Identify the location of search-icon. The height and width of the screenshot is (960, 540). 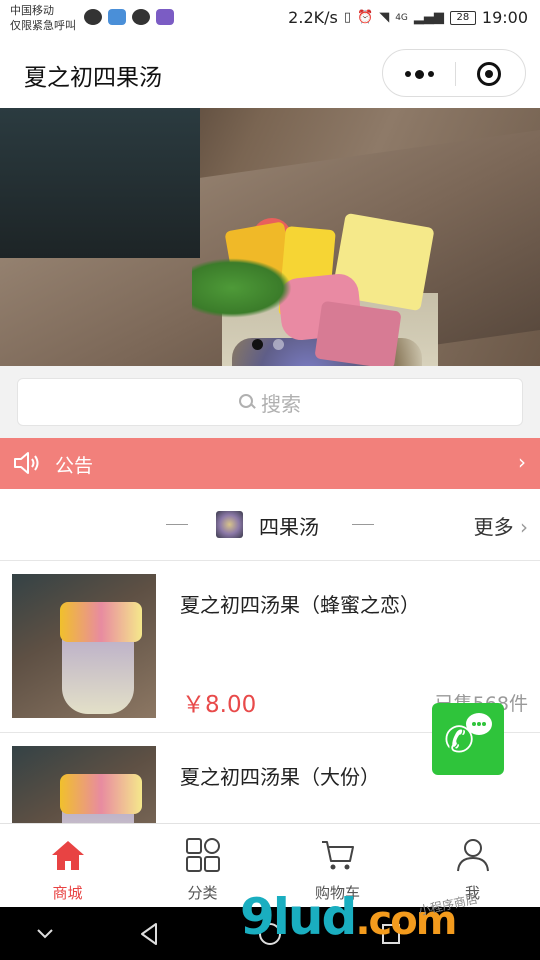
(247, 402).